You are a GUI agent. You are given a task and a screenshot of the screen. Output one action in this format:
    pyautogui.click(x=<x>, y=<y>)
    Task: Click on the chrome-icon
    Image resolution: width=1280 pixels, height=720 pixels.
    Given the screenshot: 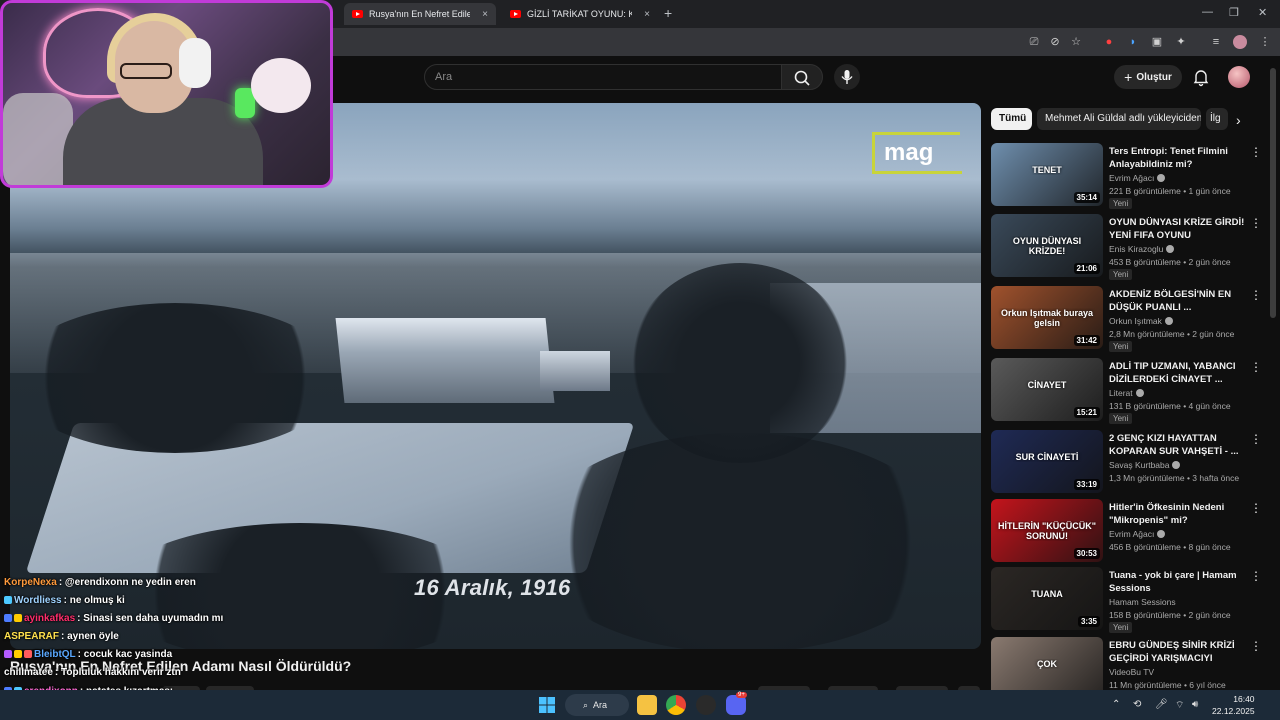 What is the action you would take?
    pyautogui.click(x=676, y=705)
    